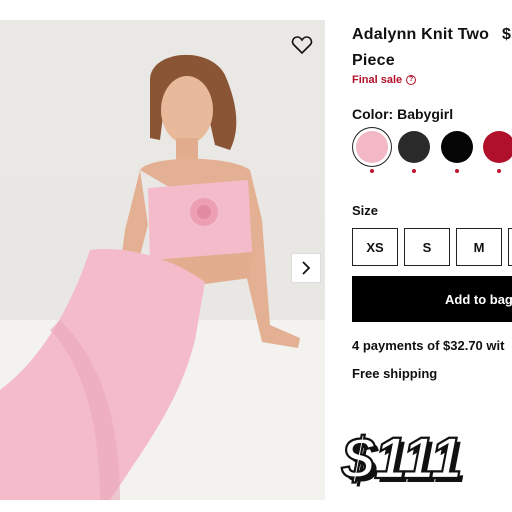  What do you see at coordinates (506, 34) in the screenshot?
I see `product-price: $` at bounding box center [506, 34].